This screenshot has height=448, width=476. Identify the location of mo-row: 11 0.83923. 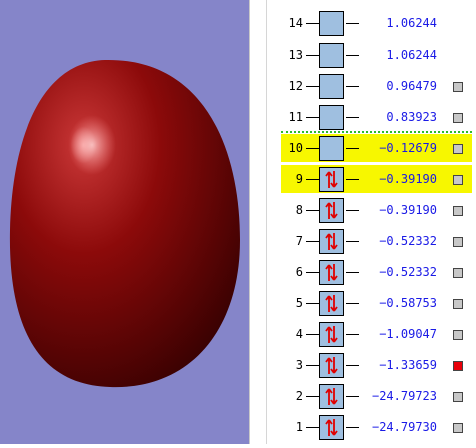
(374, 118).